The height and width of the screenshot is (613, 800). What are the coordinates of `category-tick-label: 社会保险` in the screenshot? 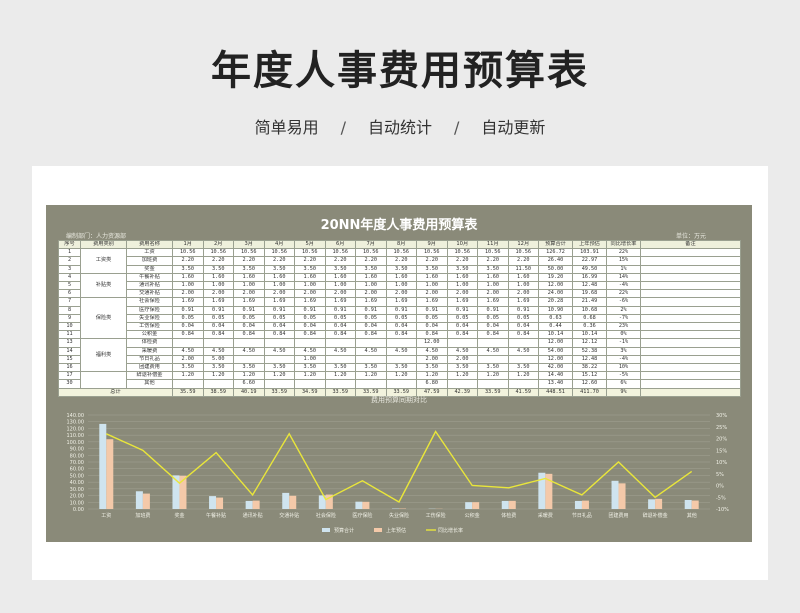 It's located at (326, 515).